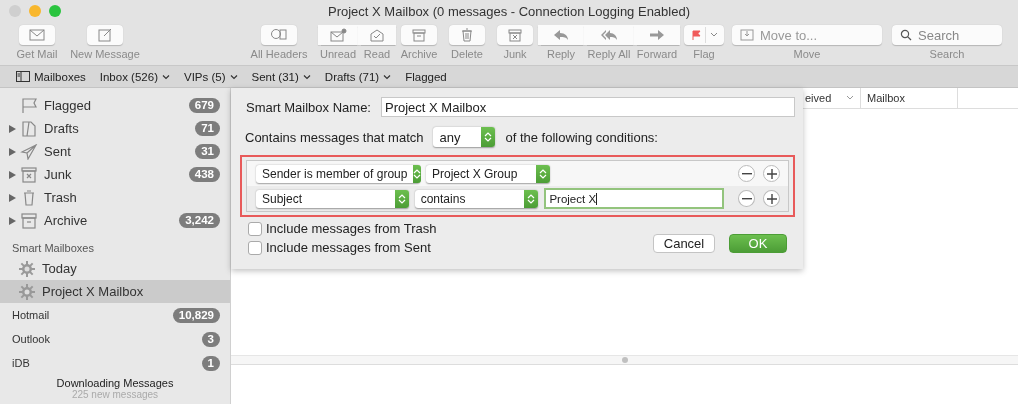 This screenshot has width=1018, height=404. I want to click on gear-icon, so click(27, 291).